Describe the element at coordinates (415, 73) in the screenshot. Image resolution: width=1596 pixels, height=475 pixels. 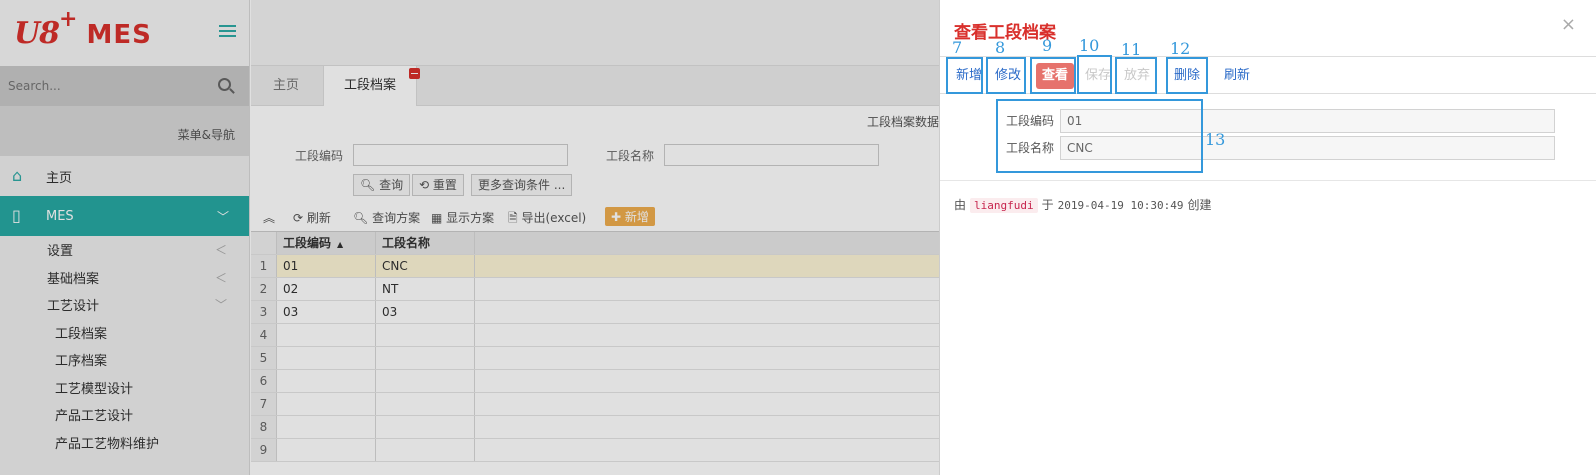
I see `tab-close-icon` at that location.